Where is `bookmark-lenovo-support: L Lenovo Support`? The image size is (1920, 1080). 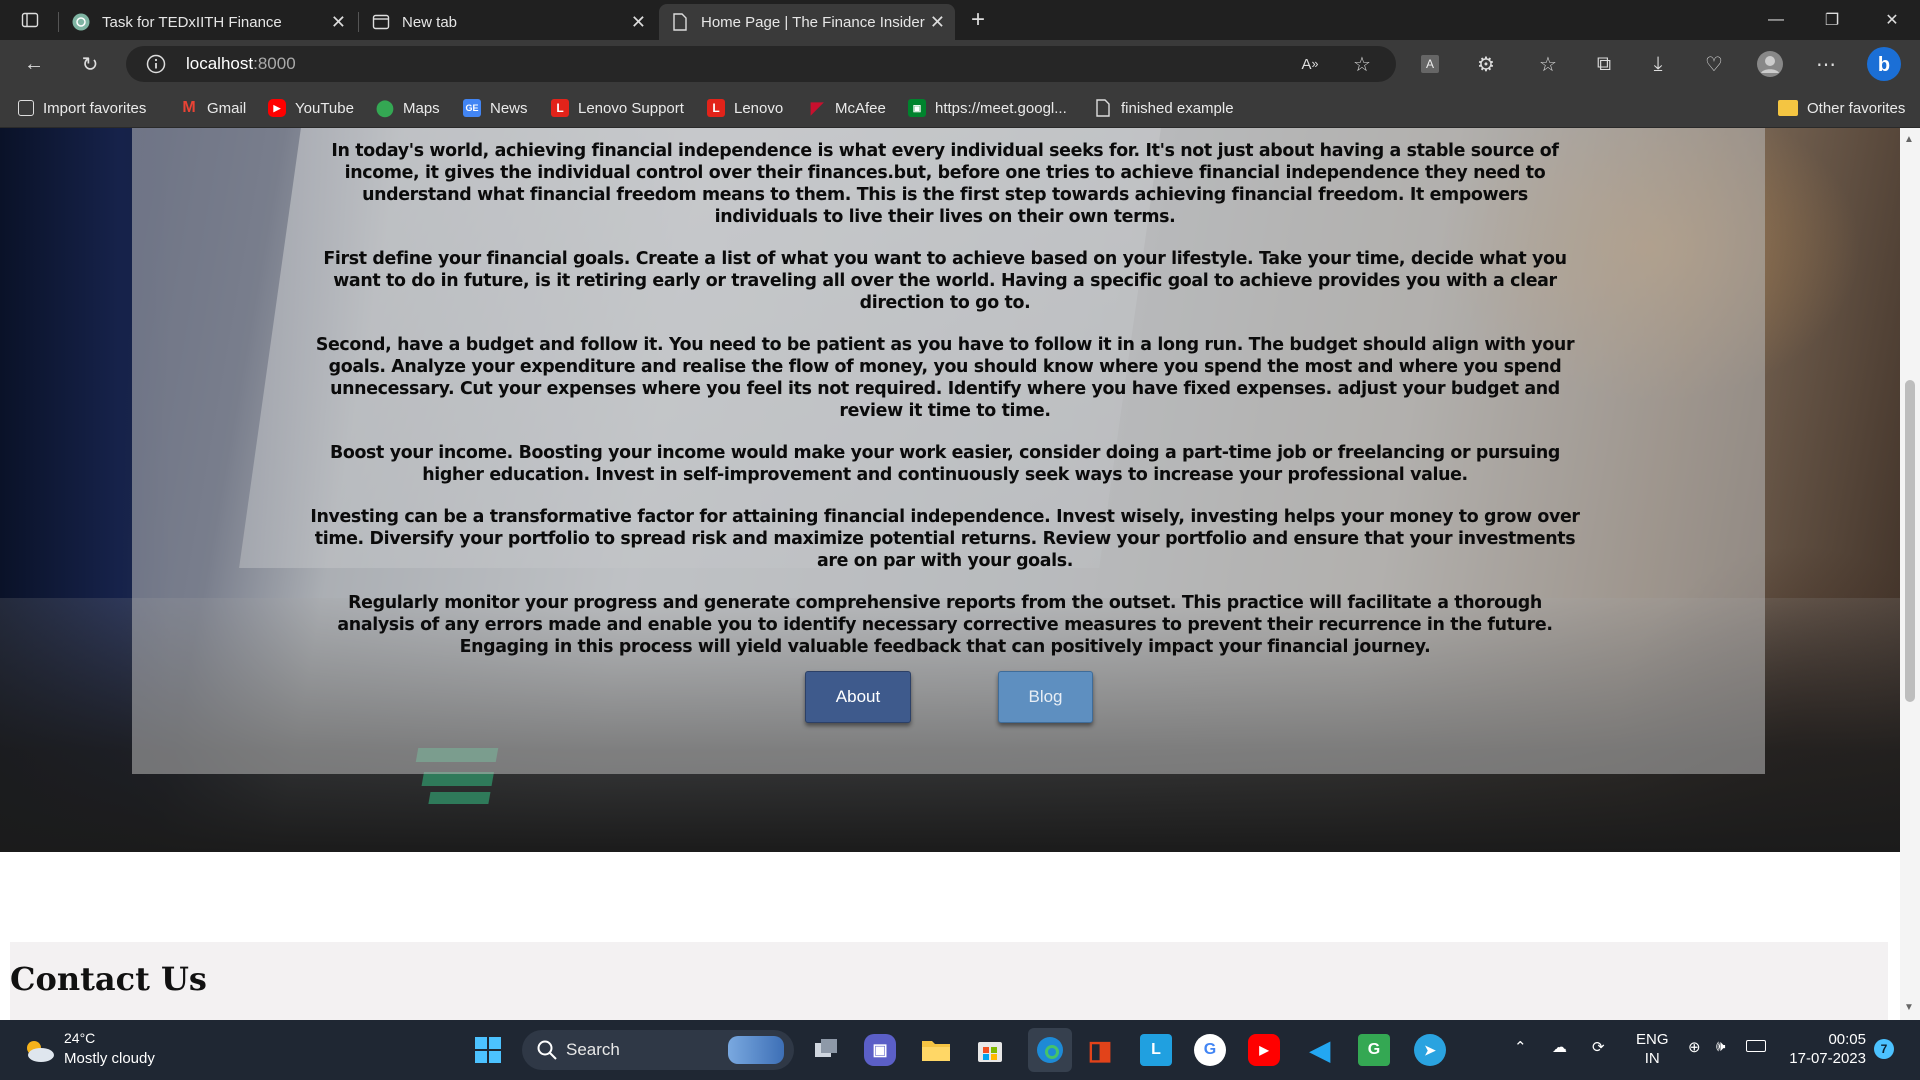
bookmark-lenovo-support: L Lenovo Support is located at coordinates (617, 108).